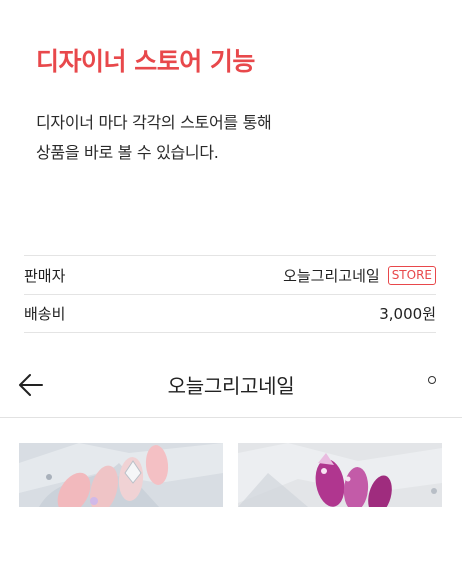 Image resolution: width=462 pixels, height=564 pixels. What do you see at coordinates (331, 275) in the screenshot?
I see `seller-name: 오늘그리고네일` at bounding box center [331, 275].